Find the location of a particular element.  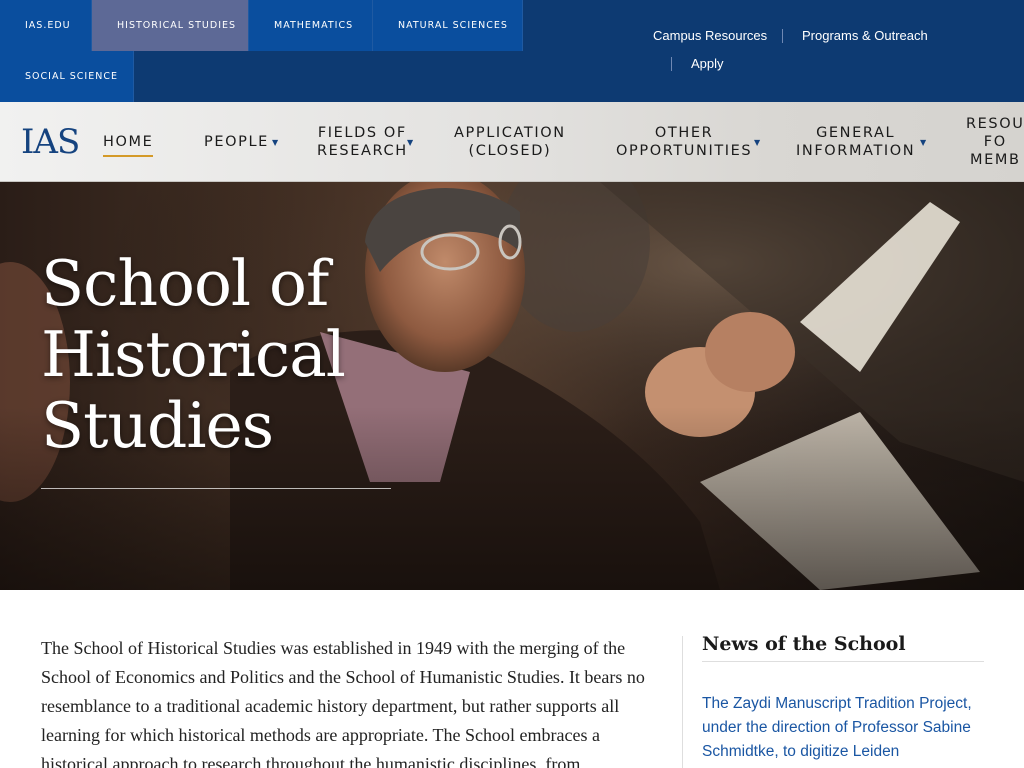

nav-resources-label-2: FO is located at coordinates (995, 142).